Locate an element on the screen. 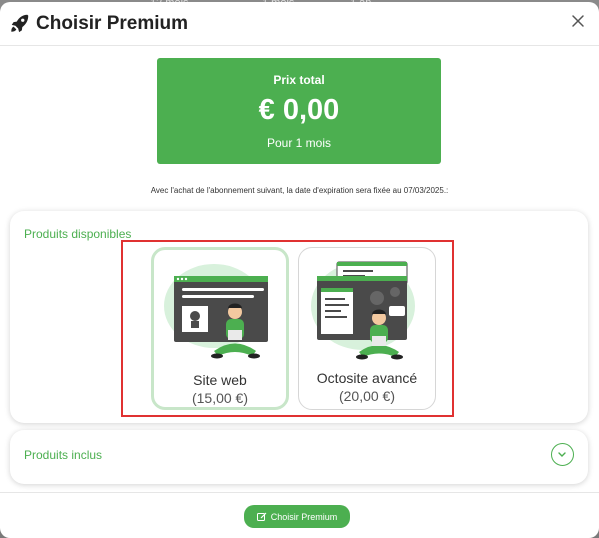  modal-title: Choisir Premium is located at coordinates (112, 23).